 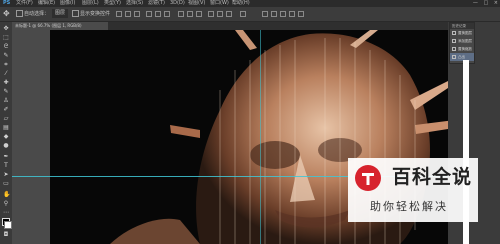 I want to click on show-transform-checkbox, so click(x=75, y=13).